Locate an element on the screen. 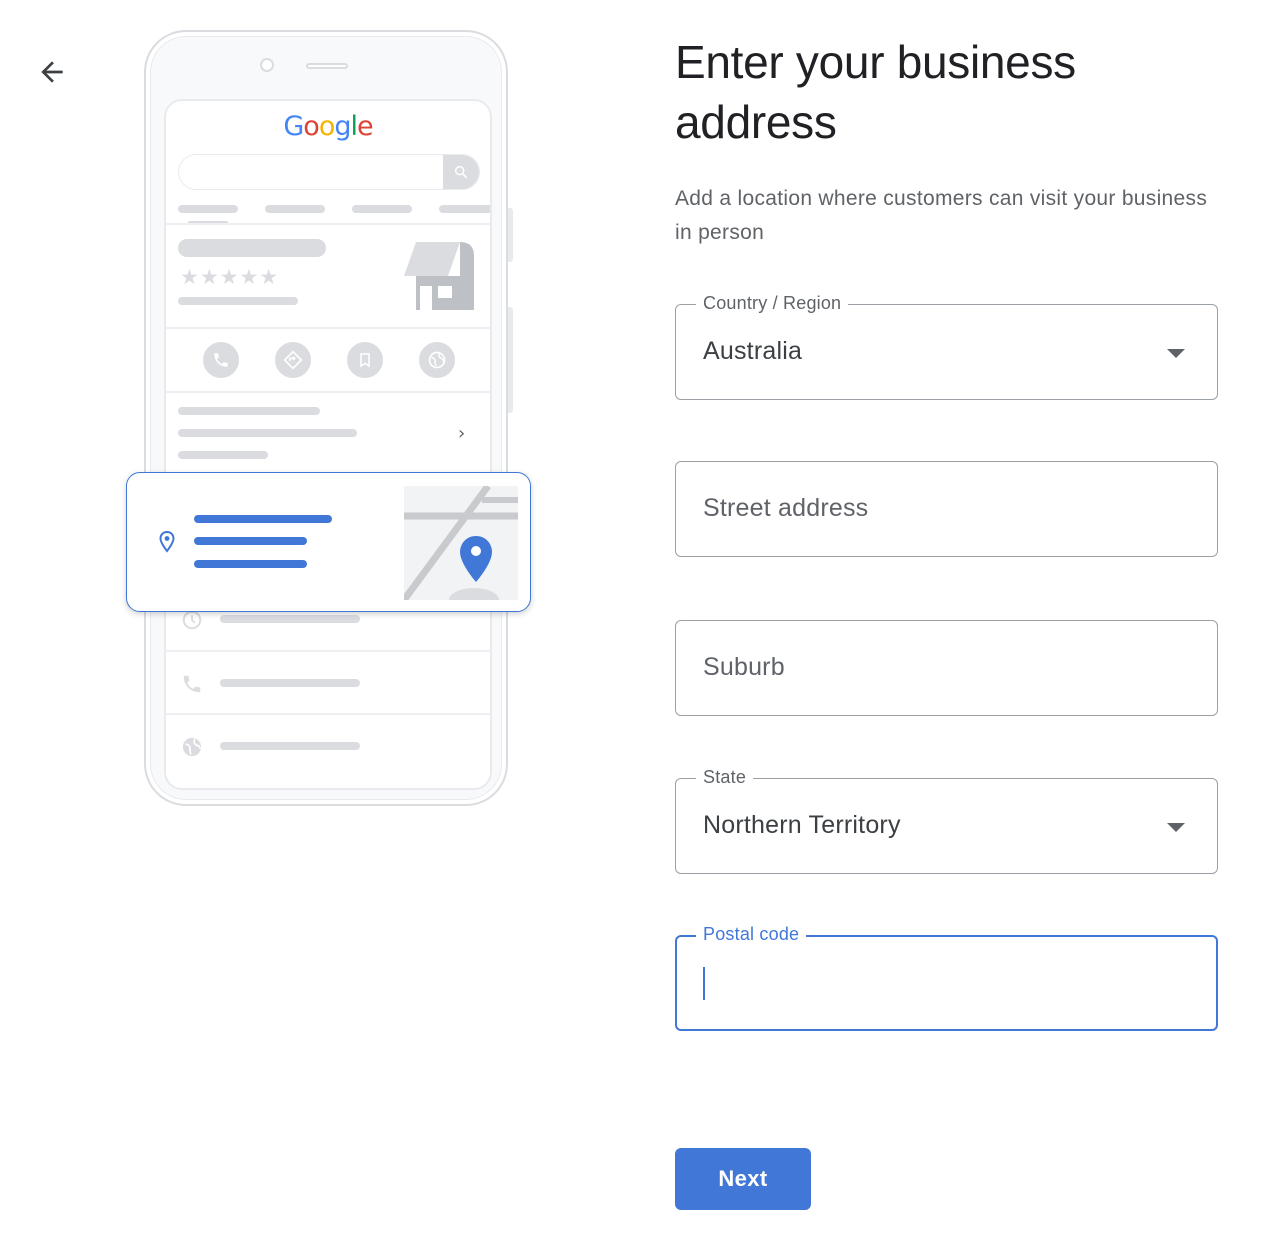  row-phone is located at coordinates (192, 684).